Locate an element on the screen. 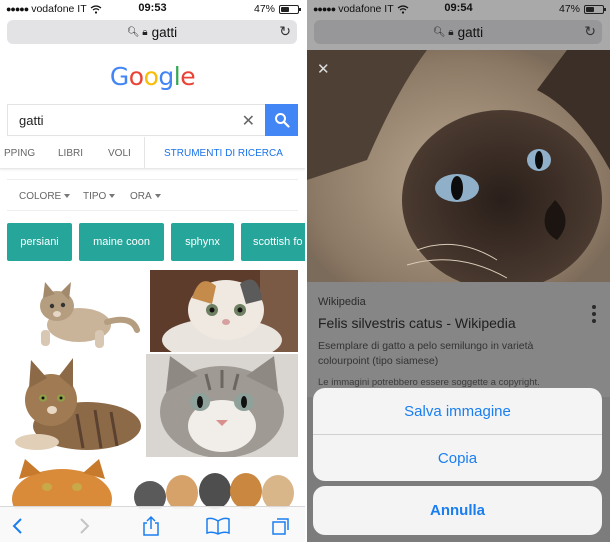 The width and height of the screenshot is (610, 542). filter-color-label: COLORE is located at coordinates (40, 196).